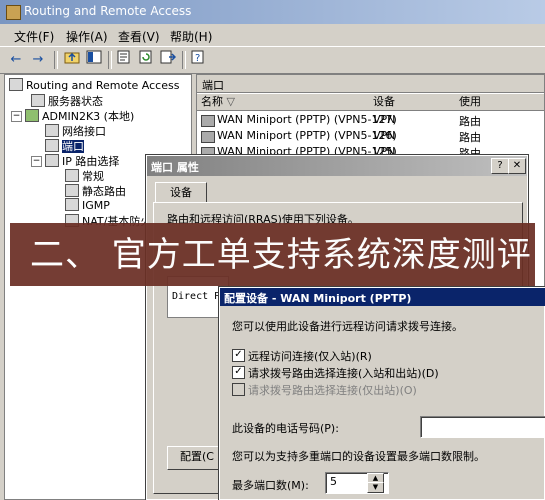 This screenshot has height=500, width=545. Describe the element at coordinates (499, 102) in the screenshot. I see `column-header-use: 使用` at that location.